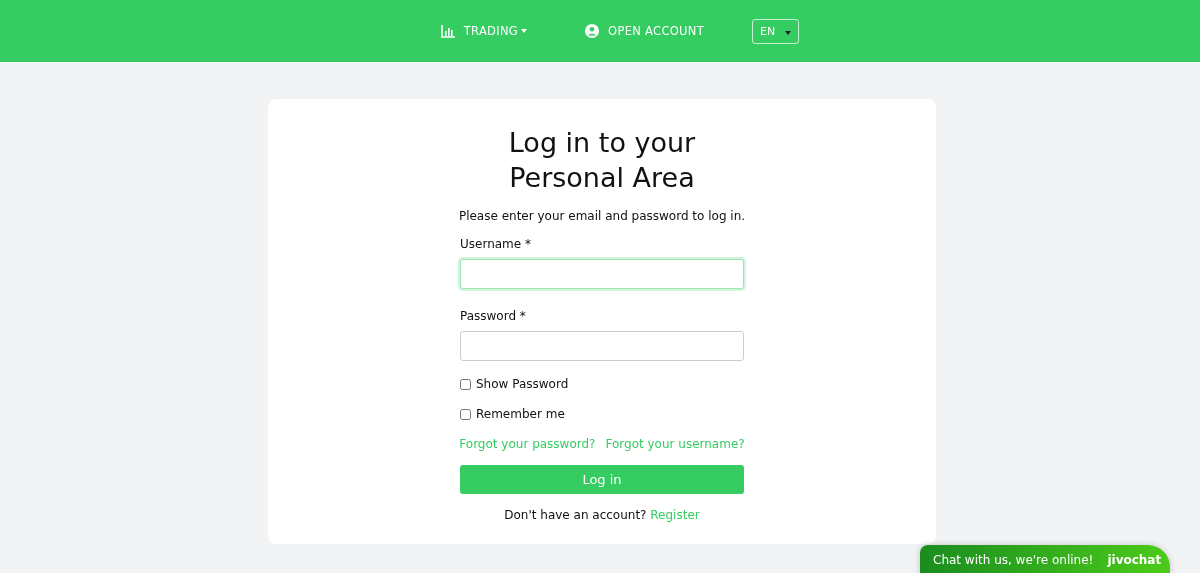 This screenshot has width=1200, height=573. What do you see at coordinates (644, 31) in the screenshot?
I see `nav-link: OPEN ACCOUNT` at bounding box center [644, 31].